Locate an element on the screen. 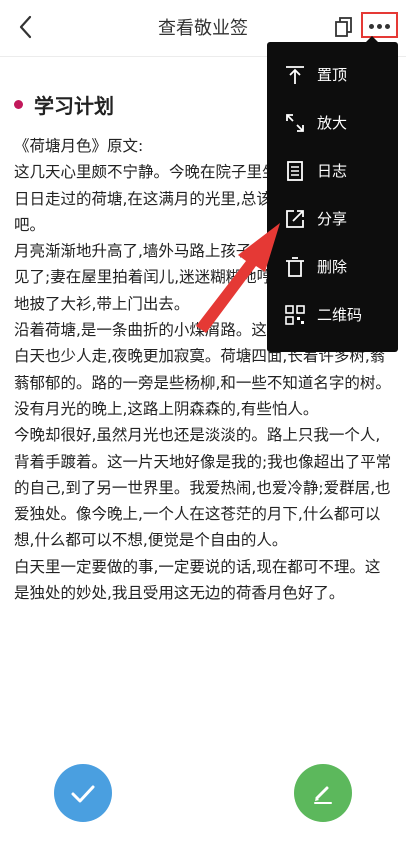 The width and height of the screenshot is (406, 850). menu-item-log: 日志 is located at coordinates (332, 172).